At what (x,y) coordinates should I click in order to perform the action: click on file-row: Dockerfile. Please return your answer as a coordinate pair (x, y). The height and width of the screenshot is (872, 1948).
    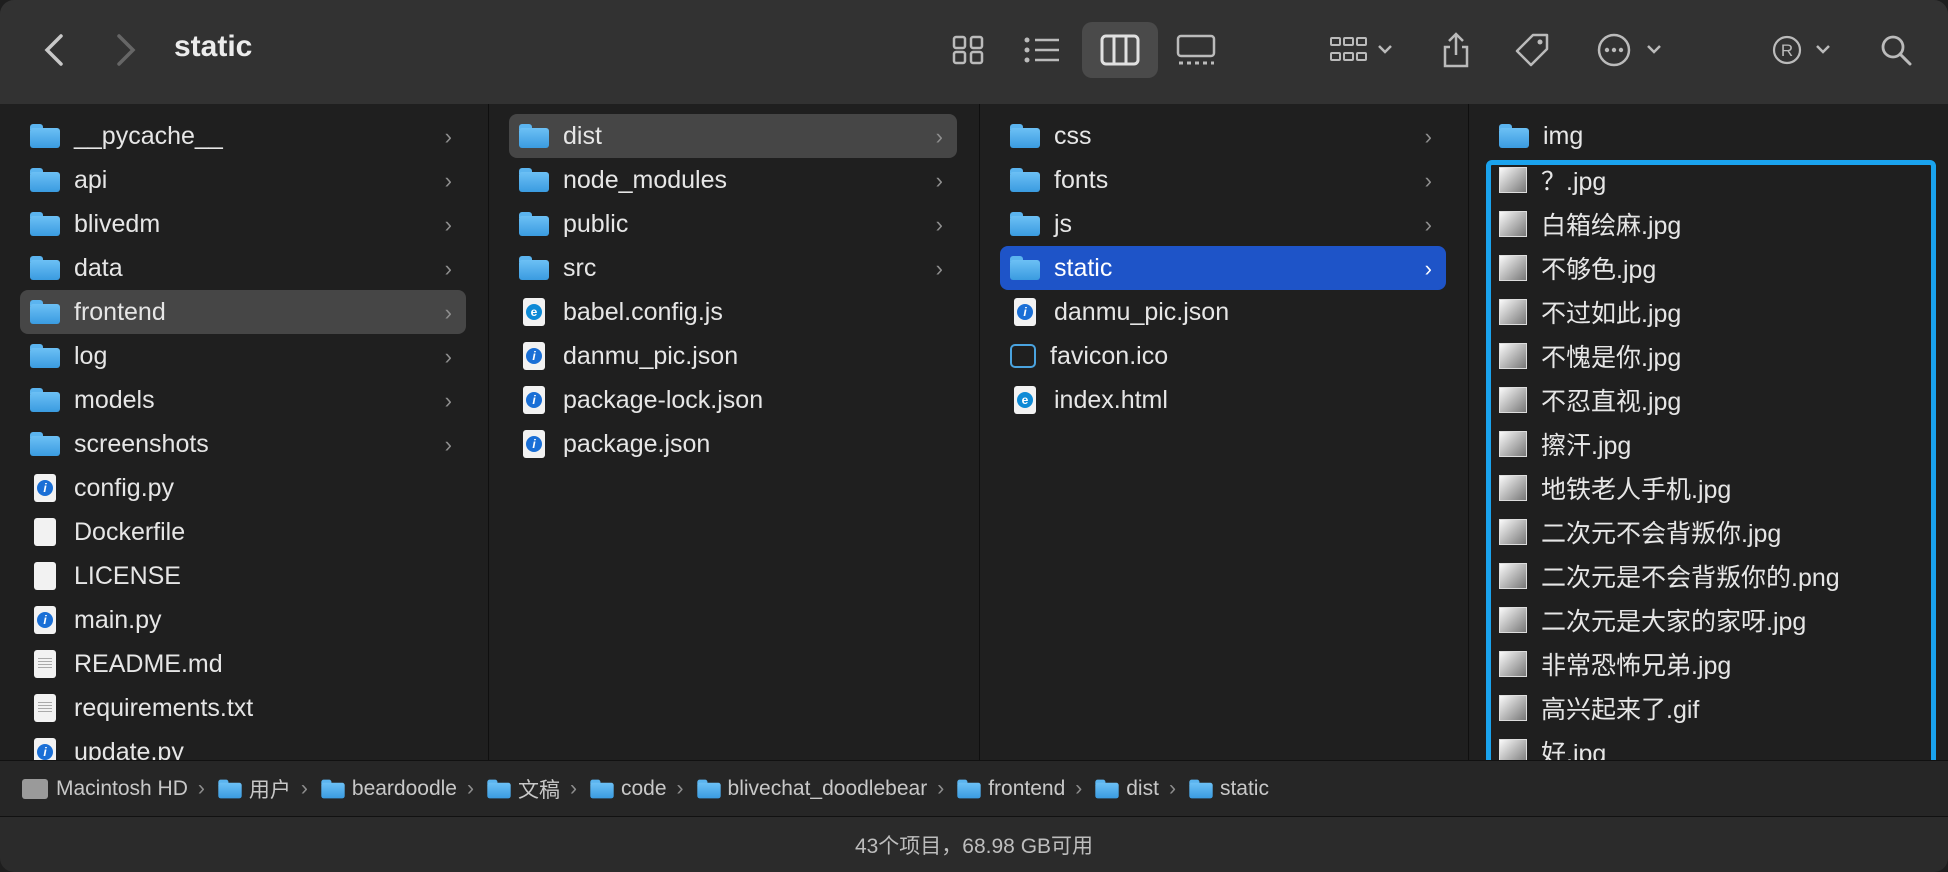
    Looking at the image, I should click on (243, 532).